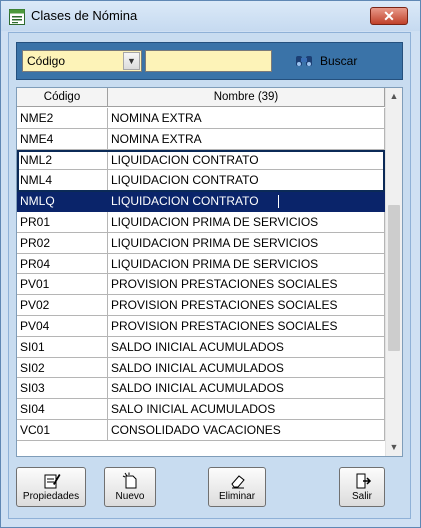 This screenshot has height=528, width=421. Describe the element at coordinates (46, 61) in the screenshot. I see `search-field-value: Código` at that location.